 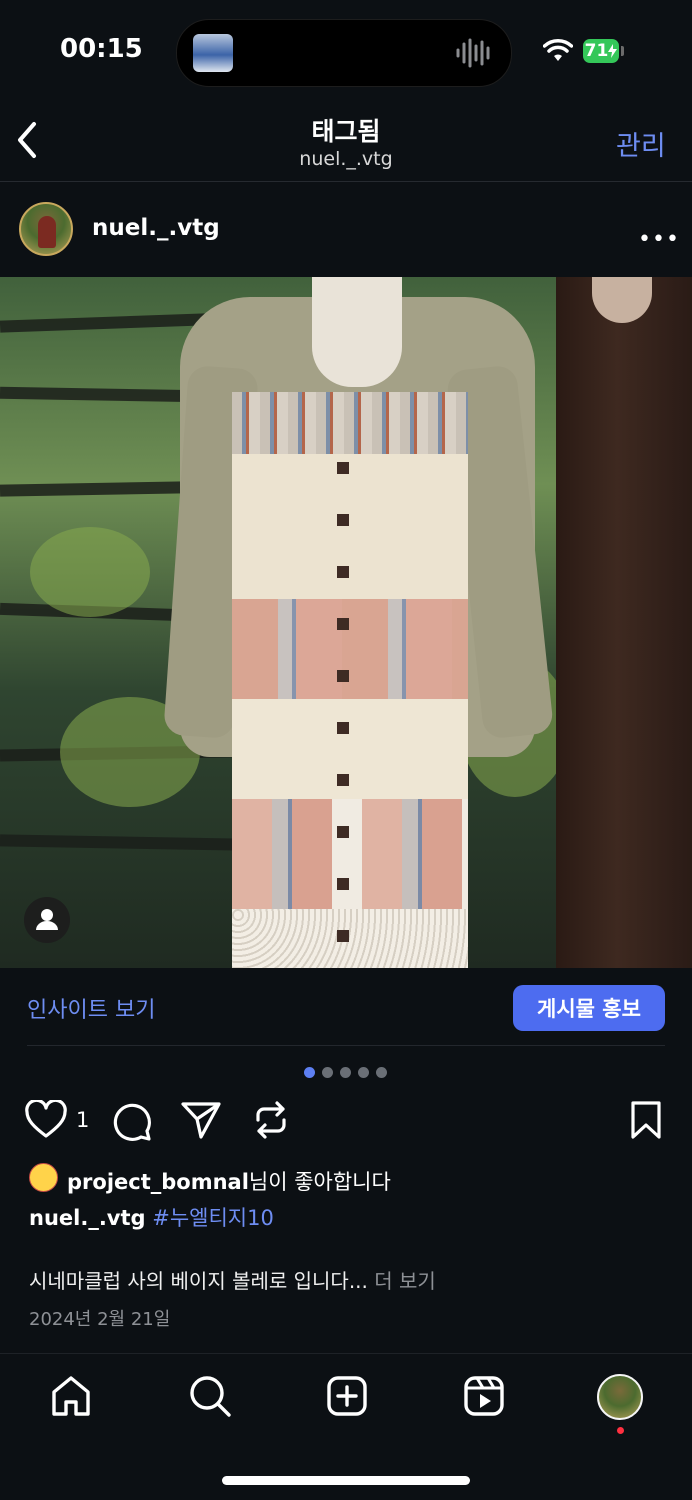 I want to click on home-indicator, so click(x=346, y=1480).